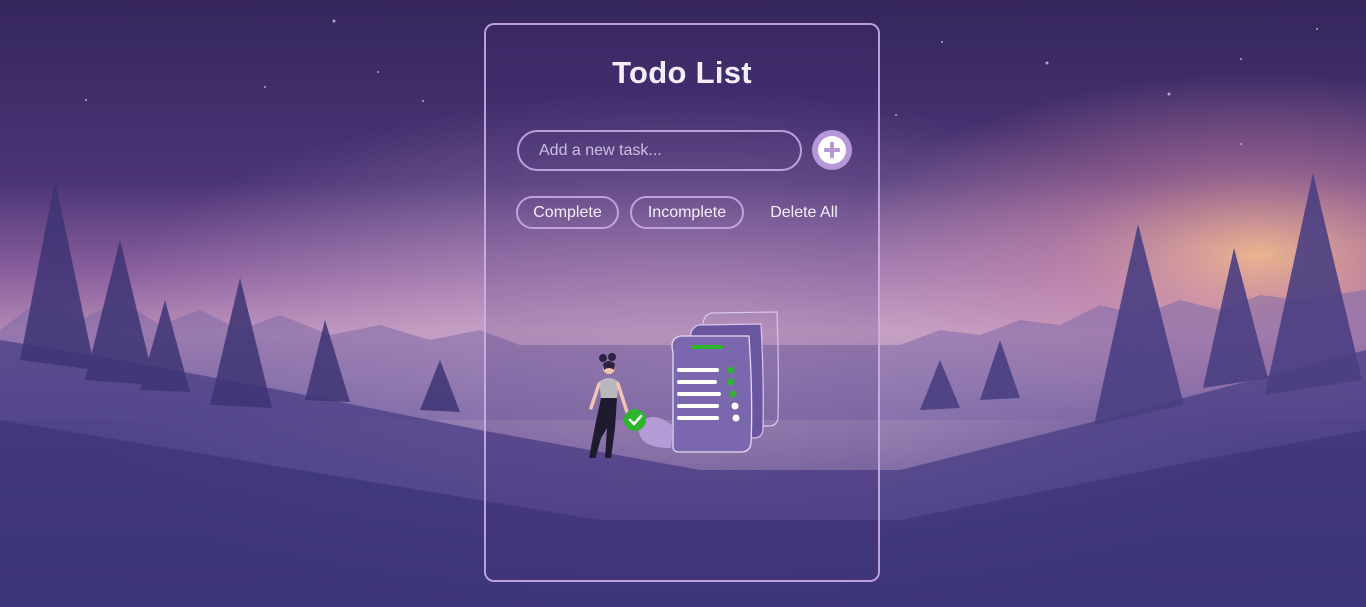  What do you see at coordinates (617, 405) in the screenshot?
I see `woman-figure` at bounding box center [617, 405].